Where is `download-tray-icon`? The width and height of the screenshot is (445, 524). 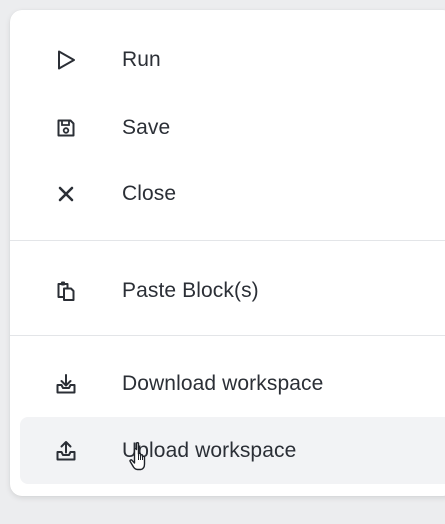
download-tray-icon is located at coordinates (66, 384).